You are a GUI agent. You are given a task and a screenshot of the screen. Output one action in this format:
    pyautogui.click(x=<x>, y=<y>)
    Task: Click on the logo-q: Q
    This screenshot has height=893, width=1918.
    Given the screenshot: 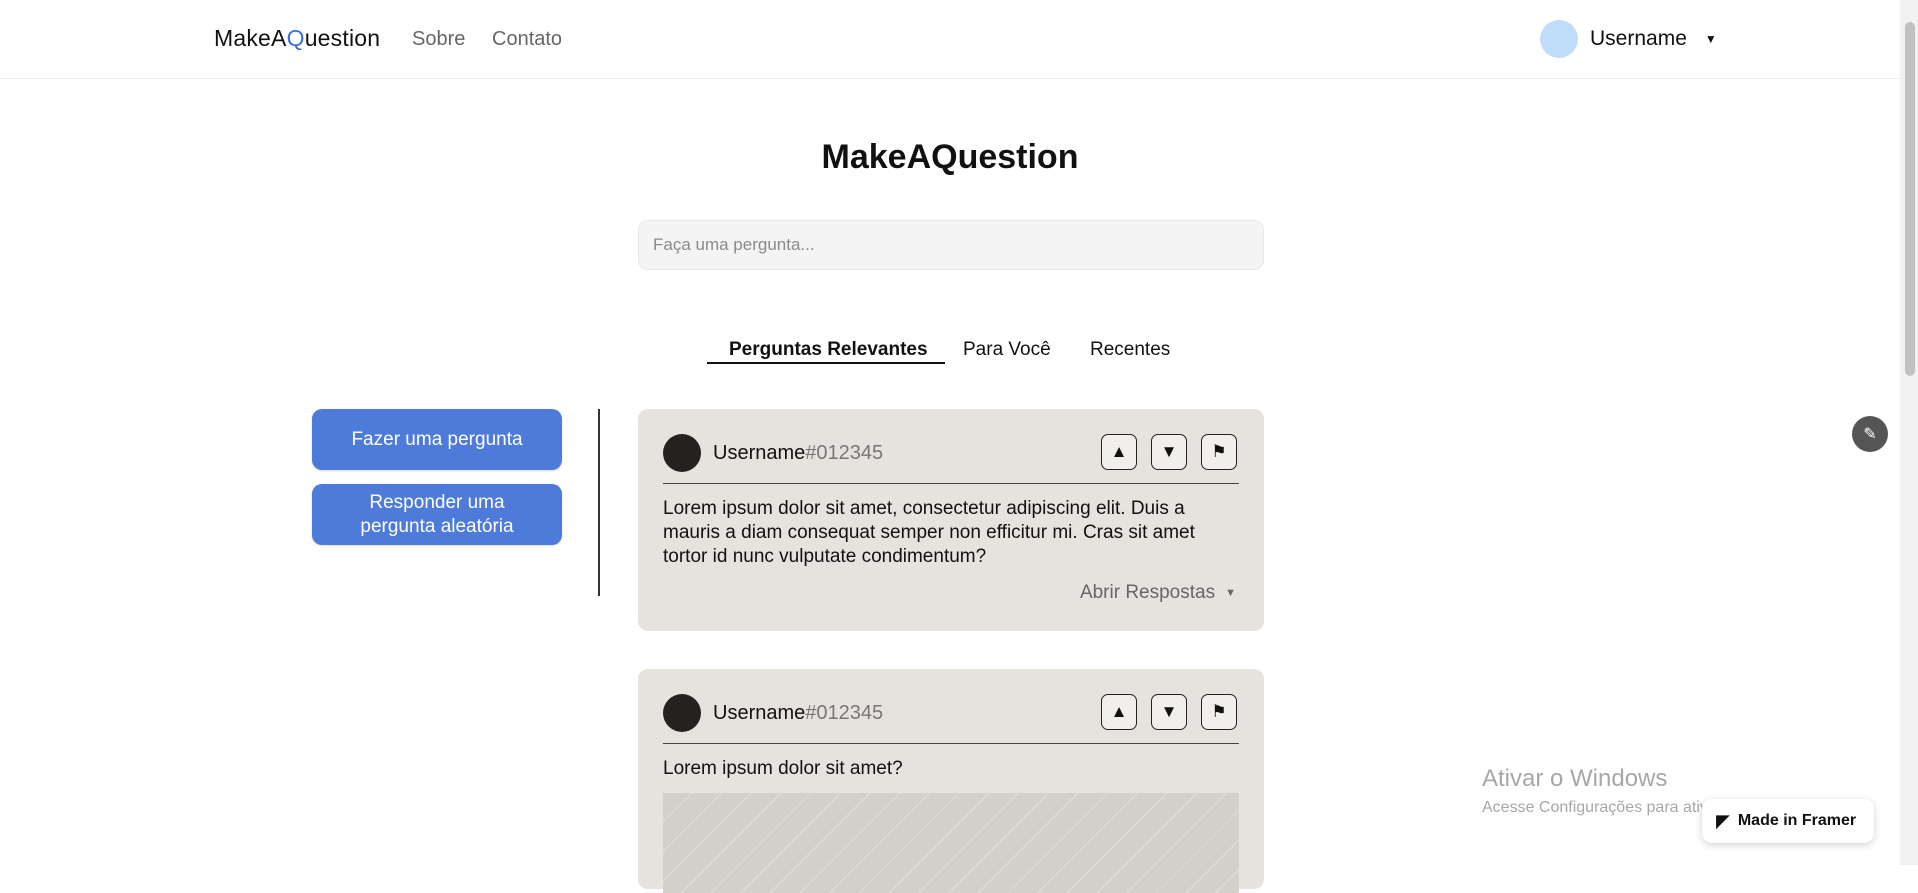 What is the action you would take?
    pyautogui.click(x=295, y=38)
    